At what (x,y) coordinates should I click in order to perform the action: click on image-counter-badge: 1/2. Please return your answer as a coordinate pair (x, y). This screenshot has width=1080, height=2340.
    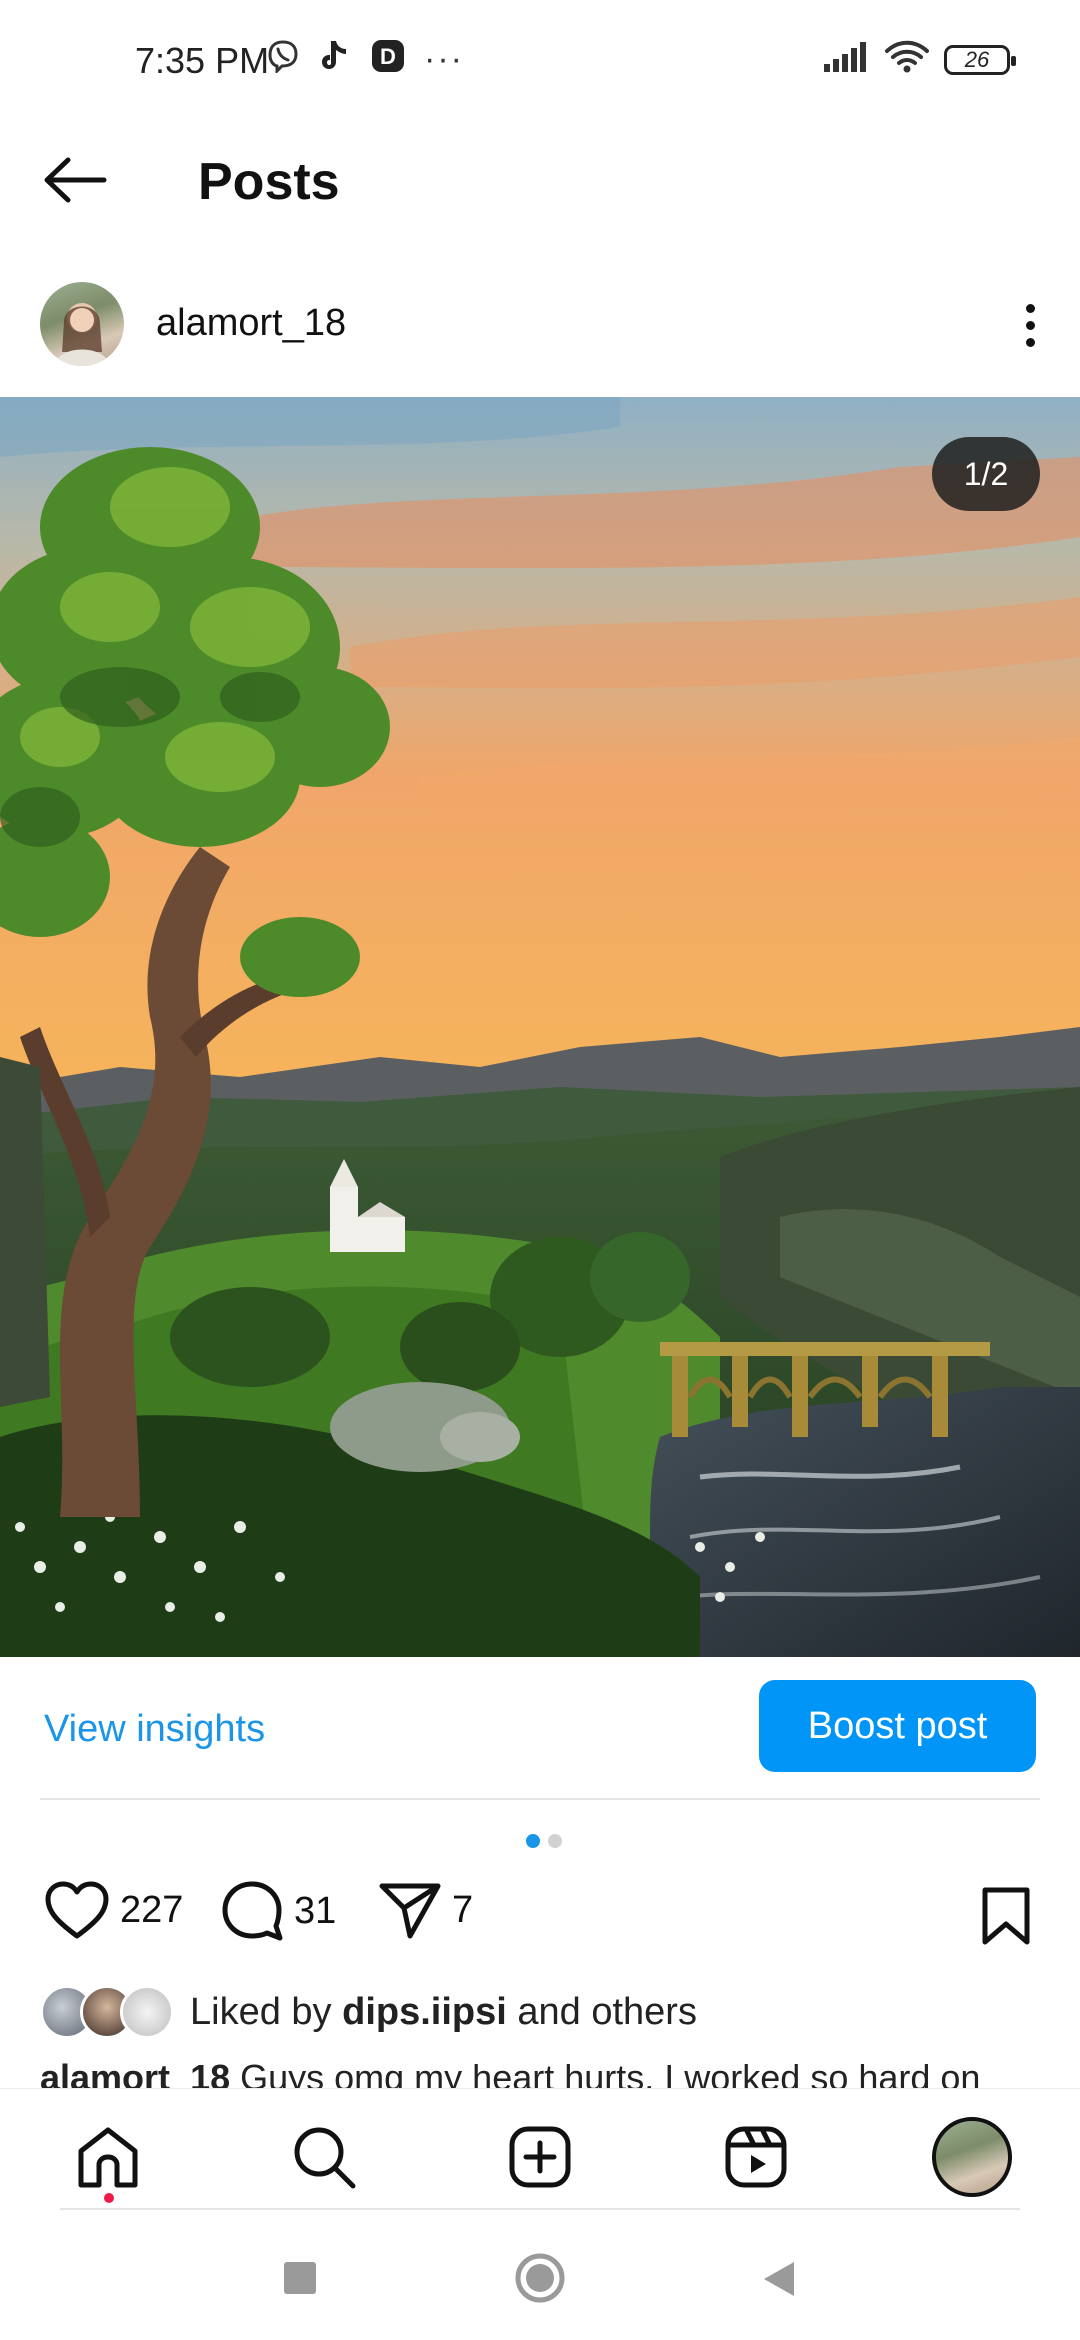
    Looking at the image, I should click on (986, 474).